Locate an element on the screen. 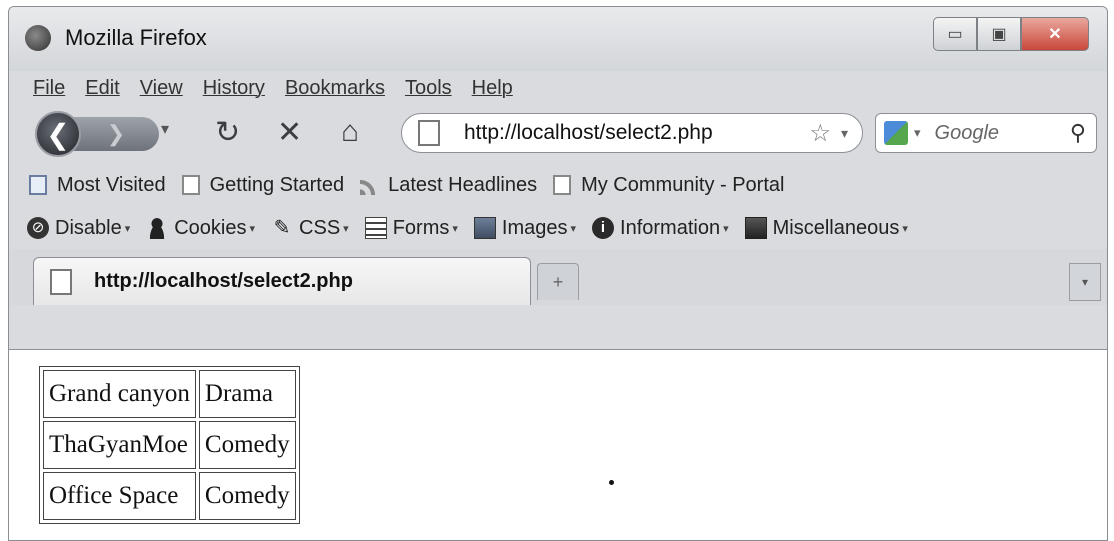 The width and height of the screenshot is (1114, 541). back-button: ❮ is located at coordinates (58, 134).